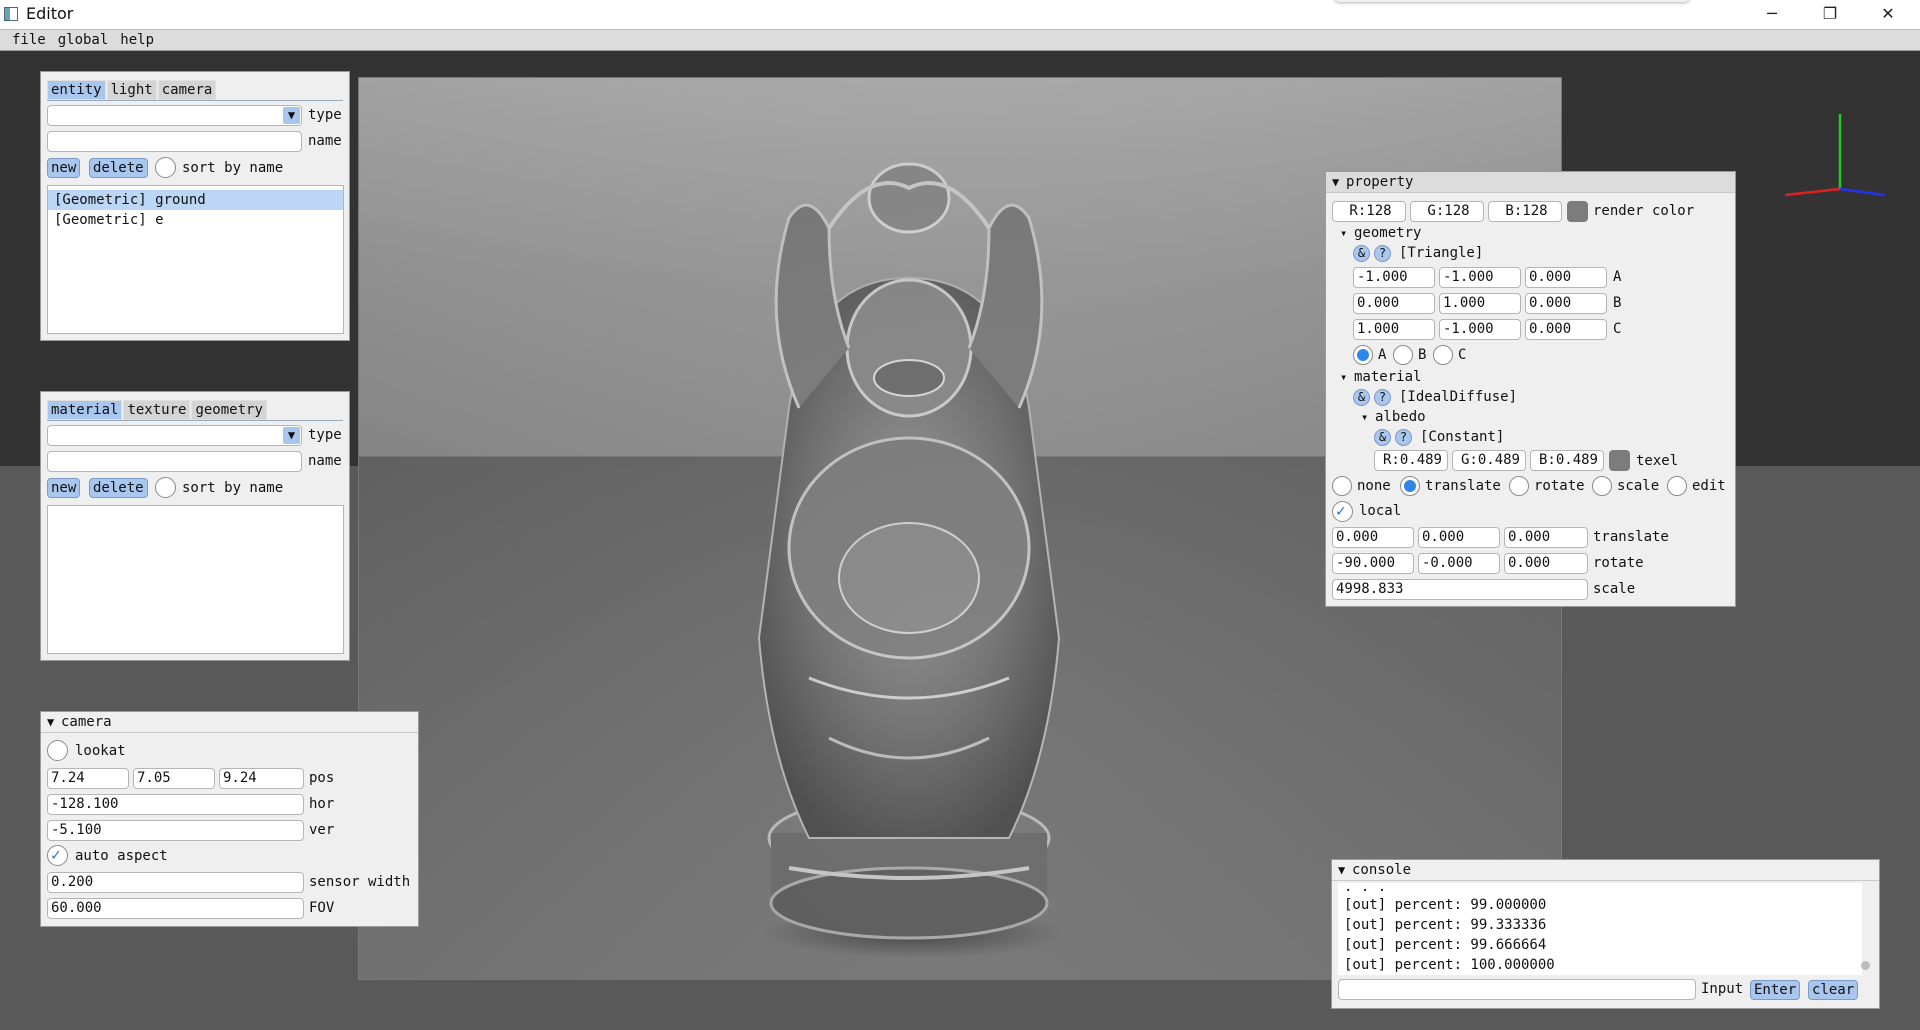 This screenshot has height=1030, width=1920. Describe the element at coordinates (1443, 355) in the screenshot. I see `vertex-c-radio` at that location.